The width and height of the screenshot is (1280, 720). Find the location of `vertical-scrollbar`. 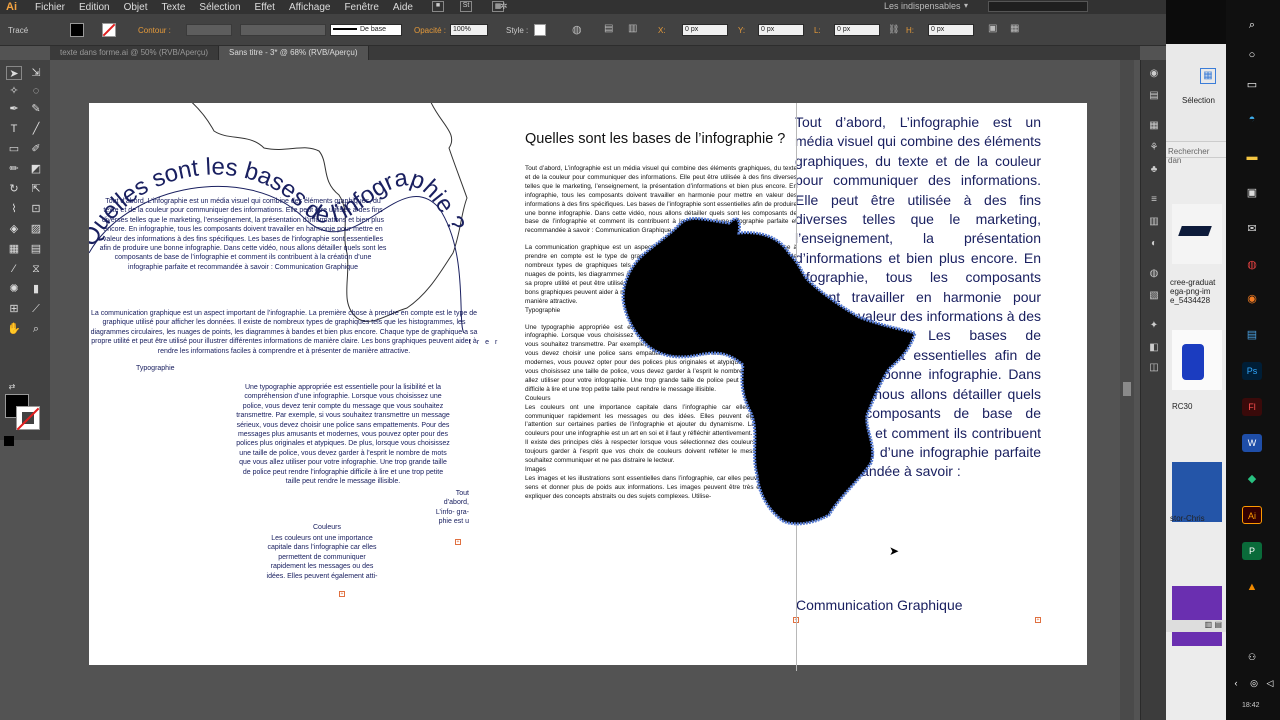

vertical-scrollbar is located at coordinates (1127, 390).